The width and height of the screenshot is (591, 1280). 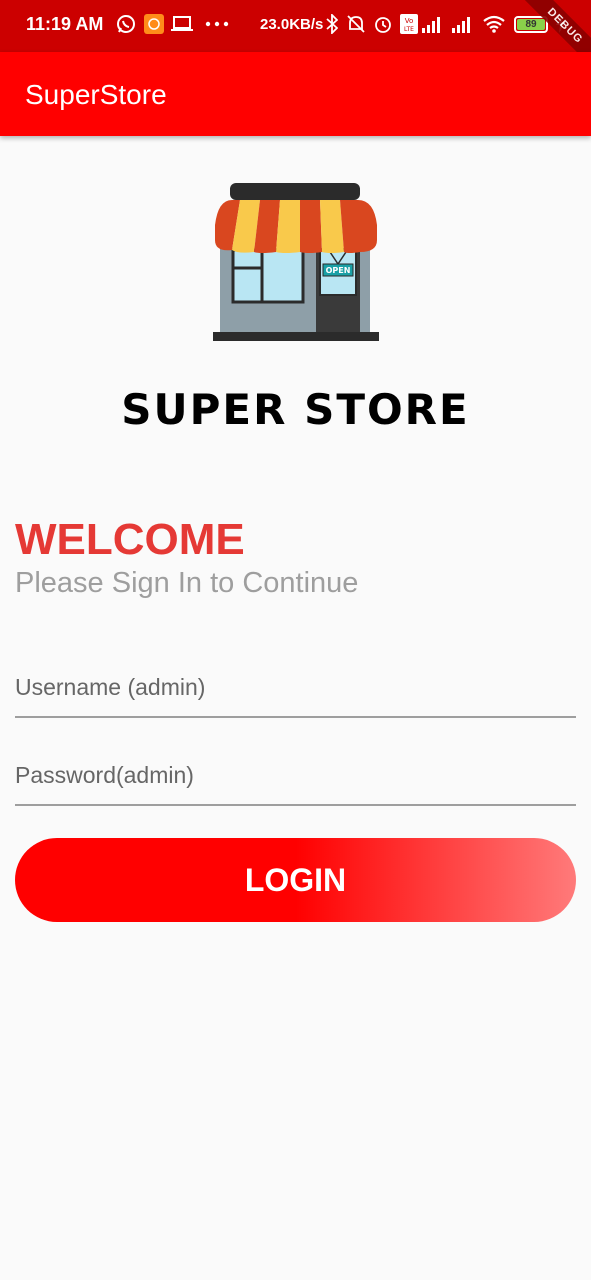 I want to click on store-front-icon: OPEN, so click(x=296, y=262).